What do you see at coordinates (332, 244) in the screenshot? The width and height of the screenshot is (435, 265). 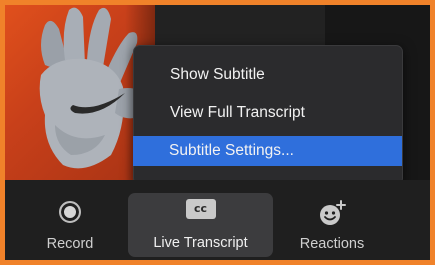 I see `reactions-label: Reactions` at bounding box center [332, 244].